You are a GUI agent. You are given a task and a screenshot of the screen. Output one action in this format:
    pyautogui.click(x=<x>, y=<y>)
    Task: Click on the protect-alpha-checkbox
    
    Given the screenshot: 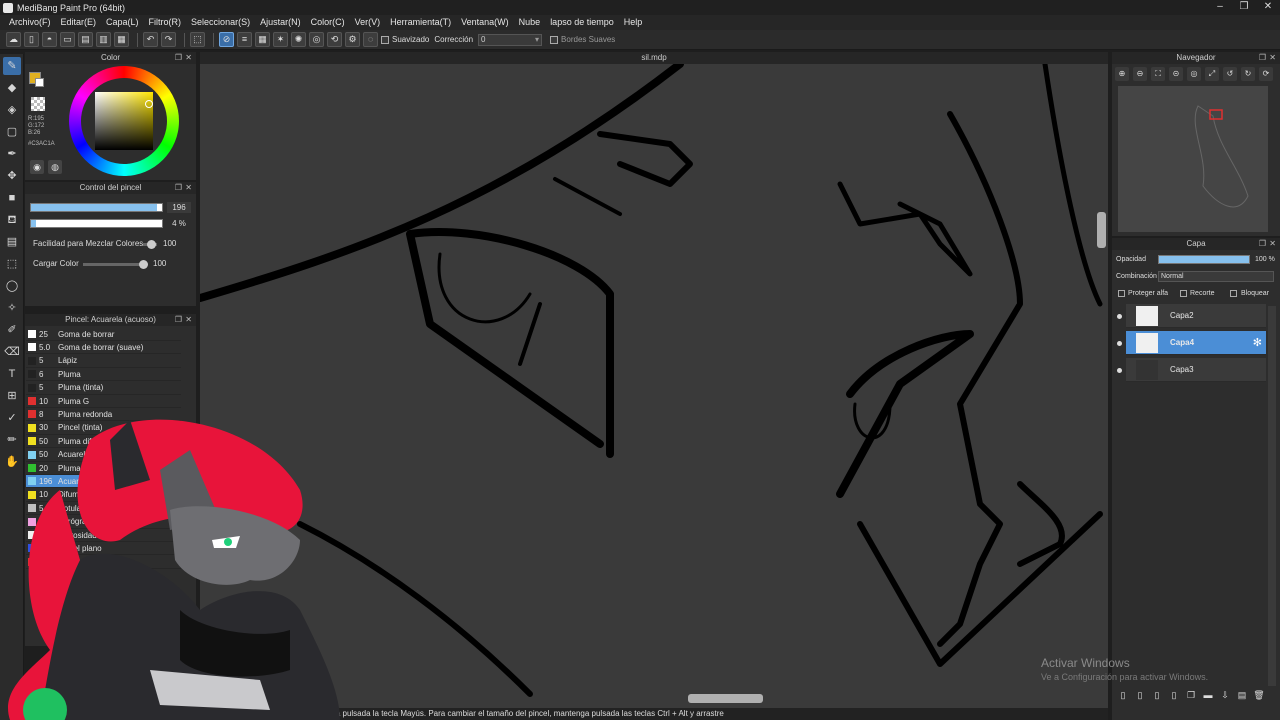 What is the action you would take?
    pyautogui.click(x=1121, y=293)
    